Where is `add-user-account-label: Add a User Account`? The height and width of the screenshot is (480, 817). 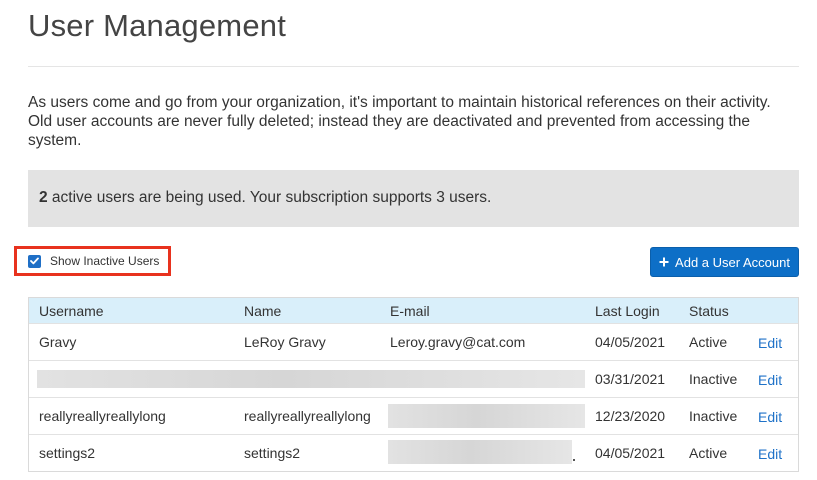 add-user-account-label: Add a User Account is located at coordinates (732, 262).